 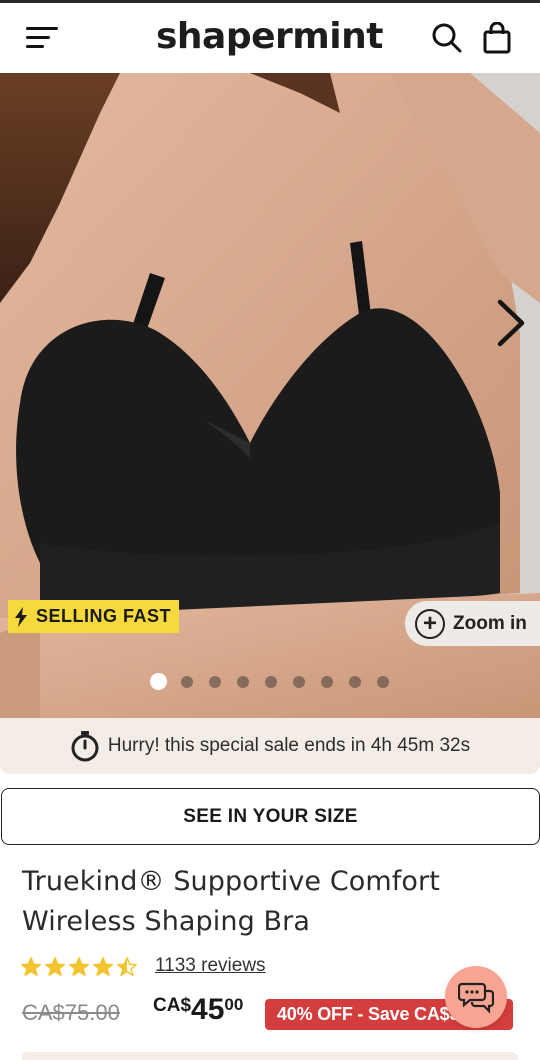 What do you see at coordinates (172, 1005) in the screenshot?
I see `price-currency: CA$` at bounding box center [172, 1005].